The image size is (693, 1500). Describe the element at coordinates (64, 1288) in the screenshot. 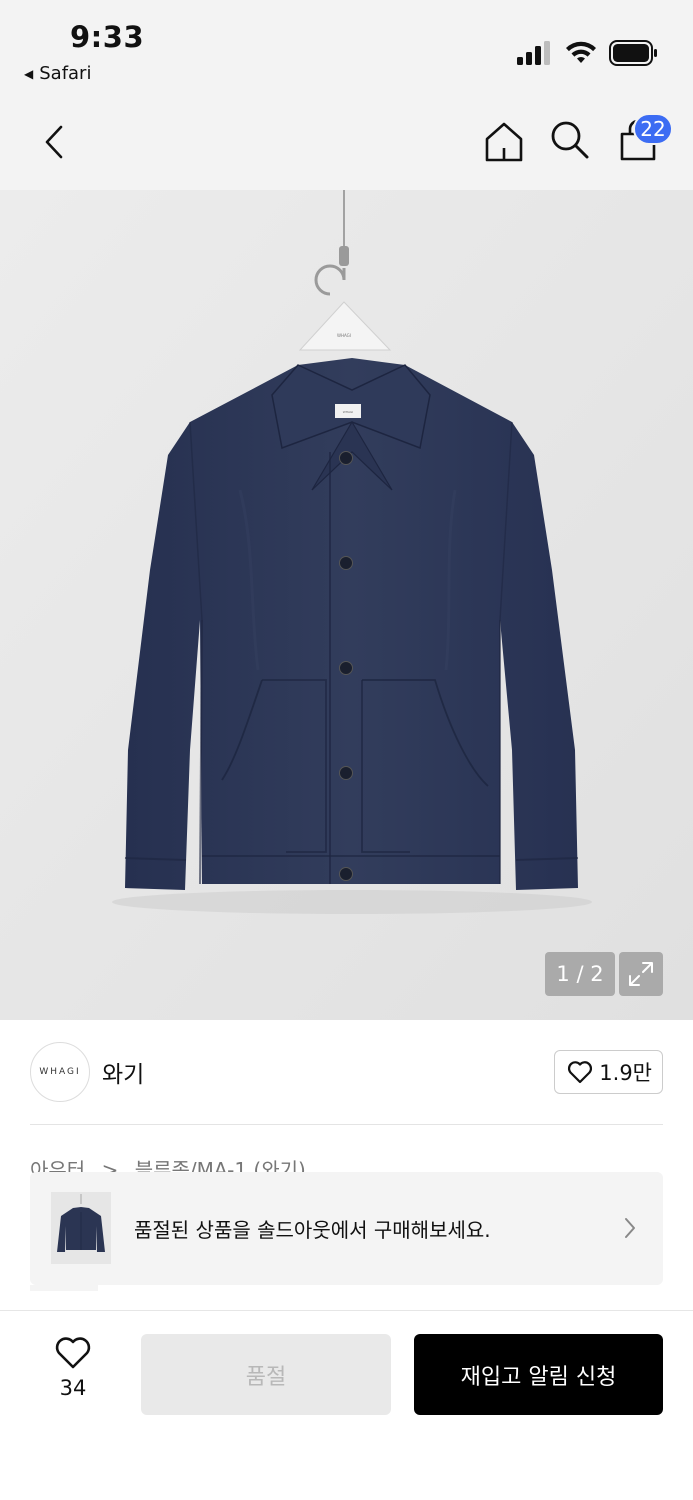

I see `banner-tail` at that location.